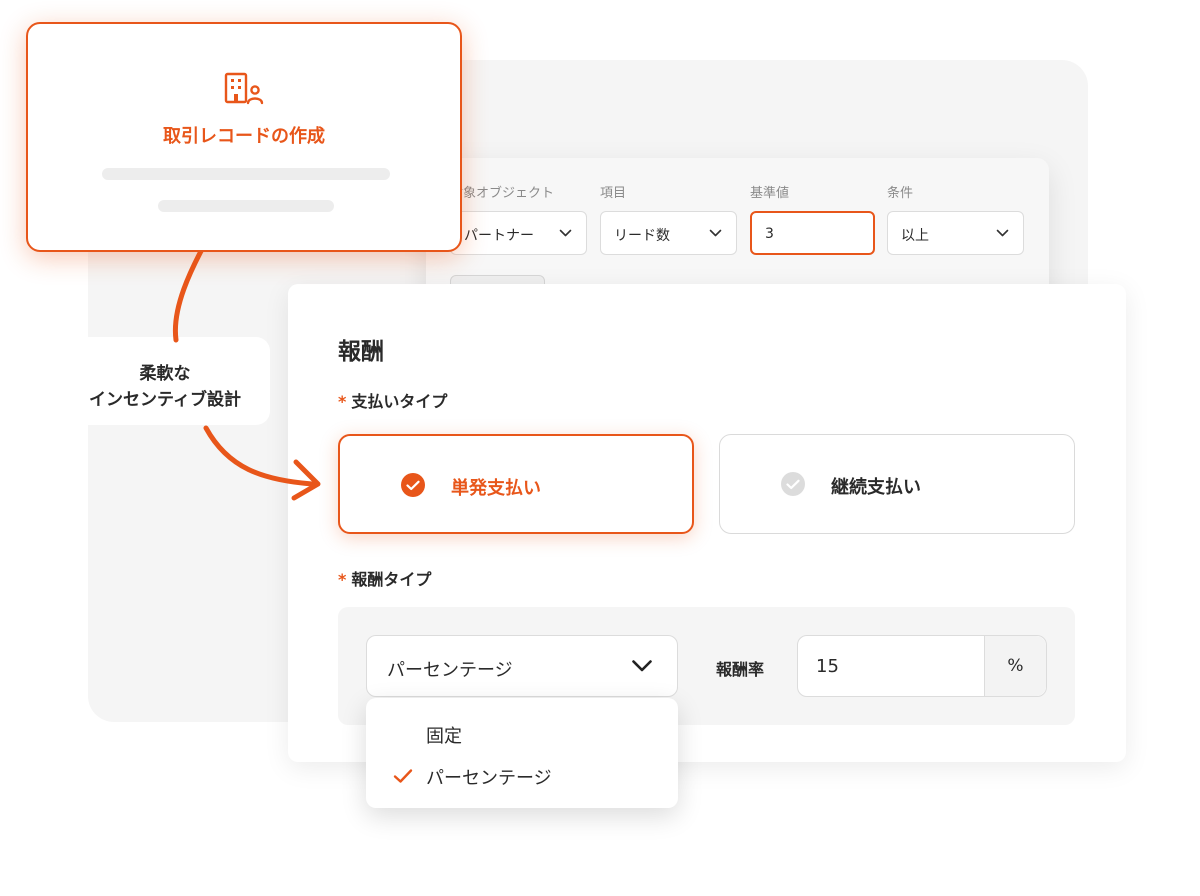  Describe the element at coordinates (399, 401) in the screenshot. I see `payment-type-label-text: 支払いタイプ` at that location.